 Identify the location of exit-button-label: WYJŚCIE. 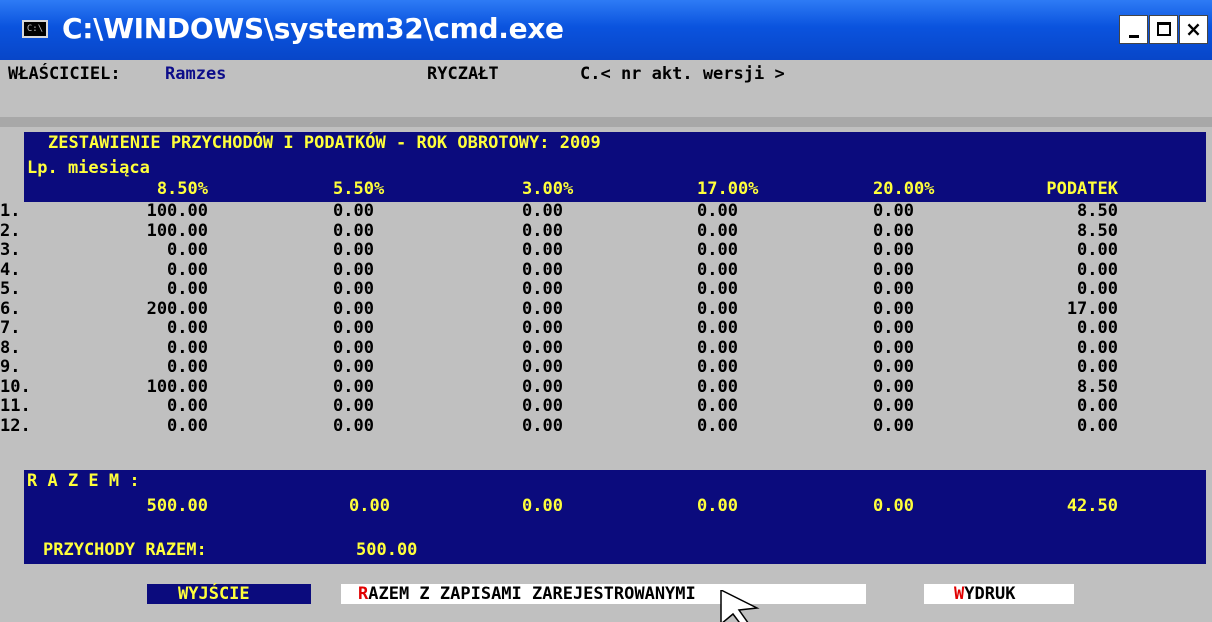
(214, 594).